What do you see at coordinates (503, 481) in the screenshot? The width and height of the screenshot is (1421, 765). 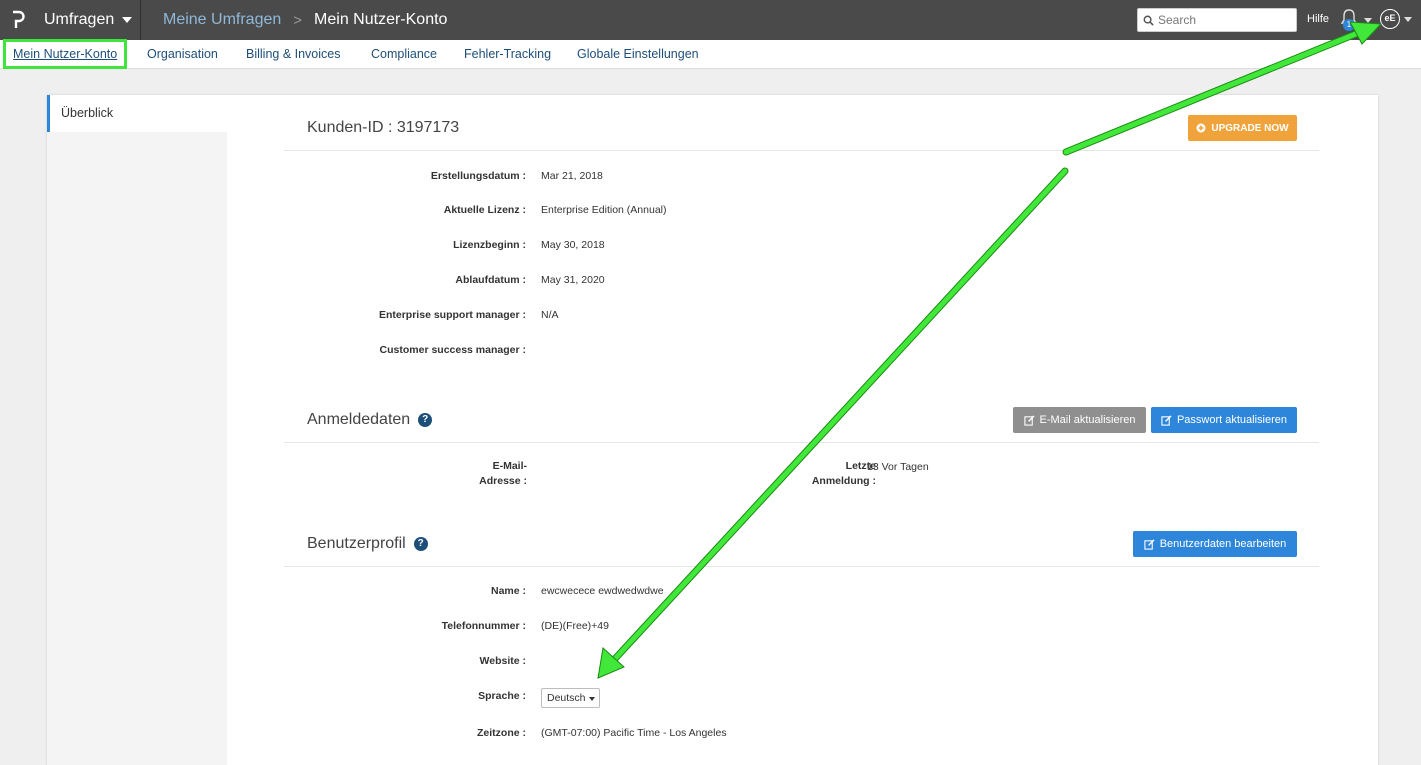 I see `email-label-line2: Adresse :` at bounding box center [503, 481].